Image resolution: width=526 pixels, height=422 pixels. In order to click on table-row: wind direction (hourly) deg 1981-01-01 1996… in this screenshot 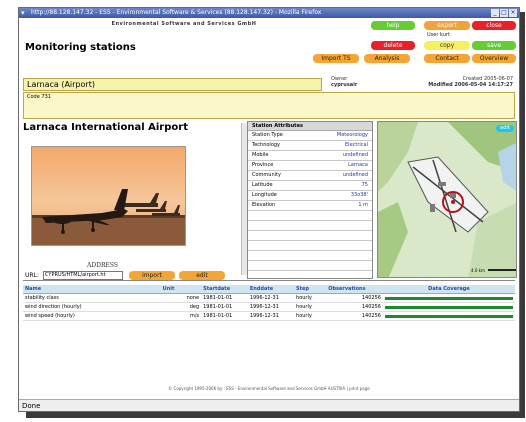, I will do `click(269, 307)`.